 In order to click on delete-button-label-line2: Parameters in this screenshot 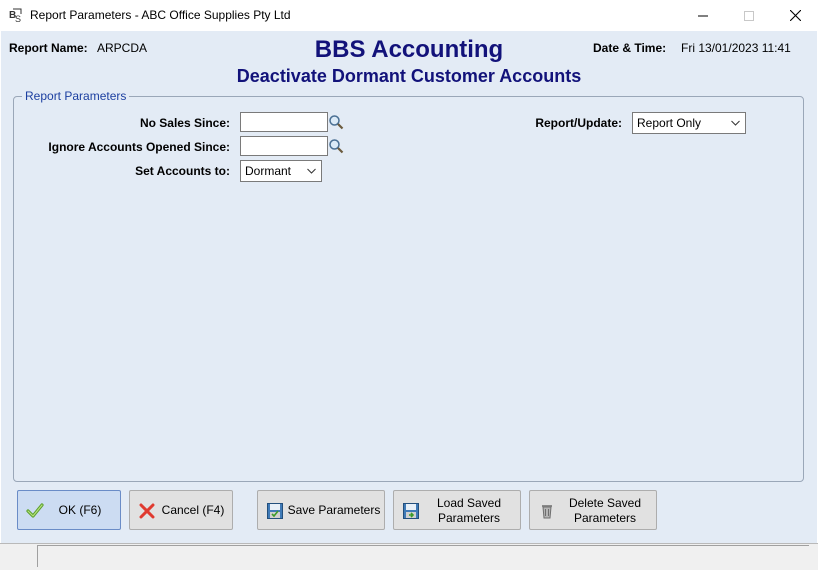, I will do `click(605, 518)`.